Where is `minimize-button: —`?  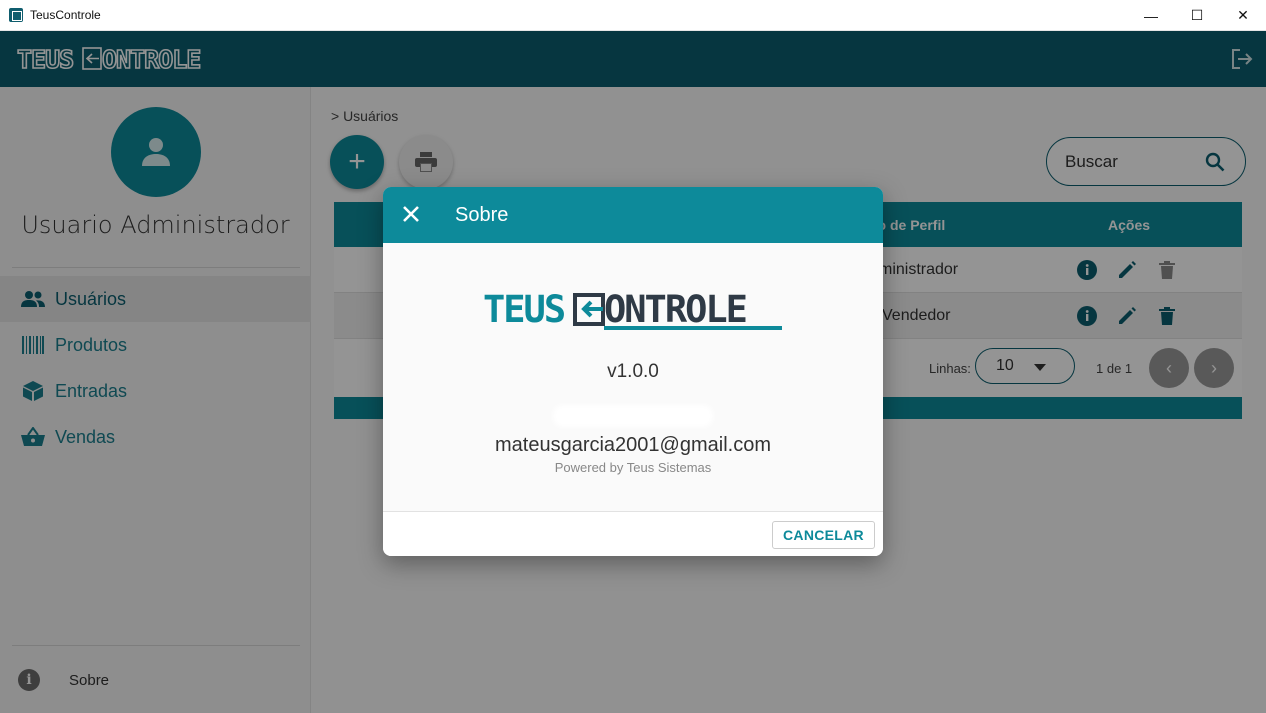
minimize-button: — is located at coordinates (1151, 15).